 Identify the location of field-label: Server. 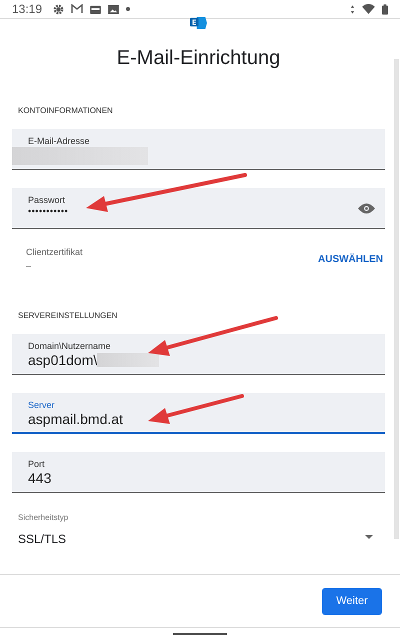
(42, 405).